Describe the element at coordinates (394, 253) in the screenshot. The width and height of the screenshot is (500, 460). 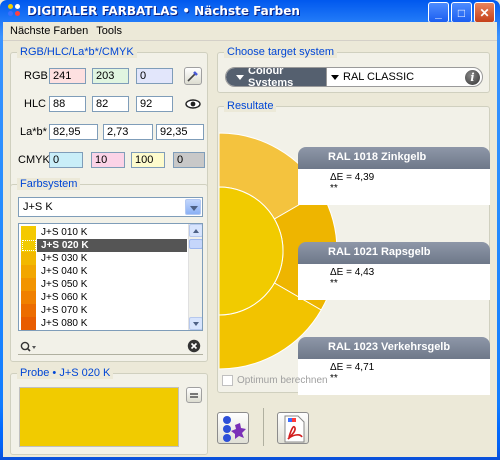
I see `result-name: RAL 1021 Rapsgelb` at that location.